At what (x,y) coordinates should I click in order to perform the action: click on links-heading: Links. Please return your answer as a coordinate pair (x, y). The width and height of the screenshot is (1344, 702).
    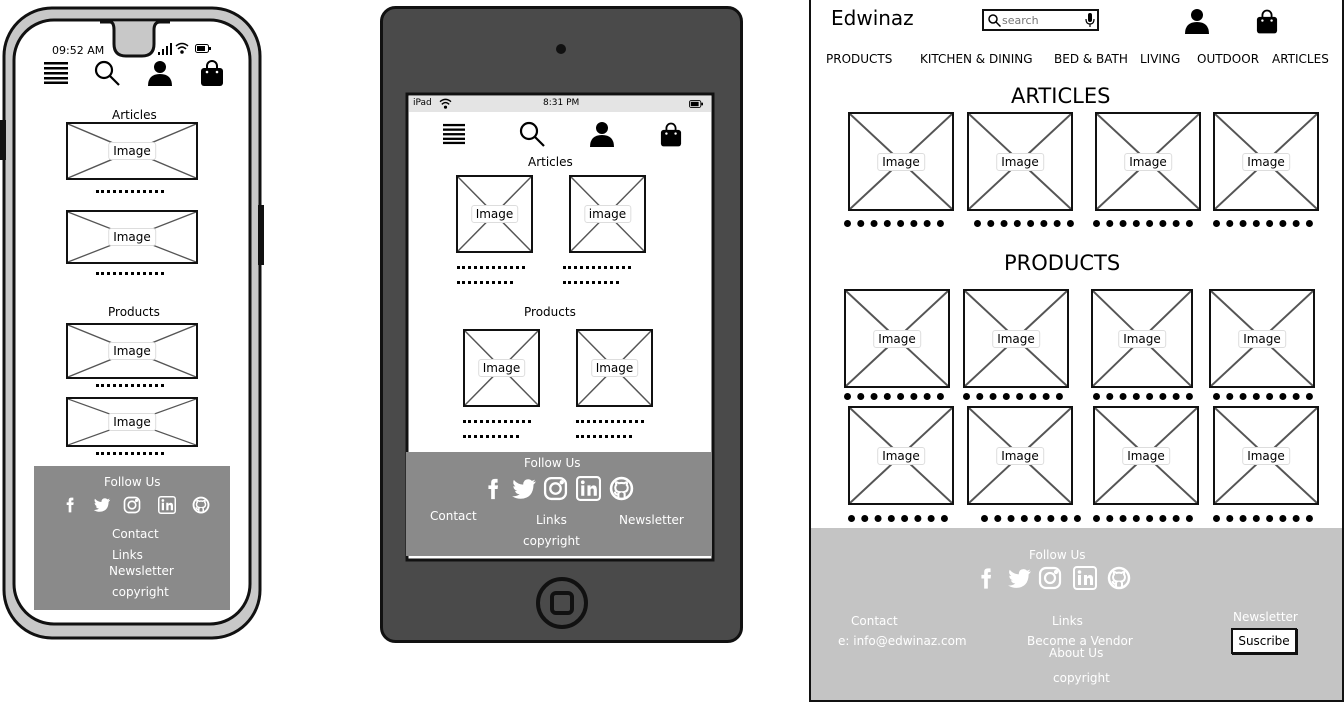
    Looking at the image, I should click on (1067, 621).